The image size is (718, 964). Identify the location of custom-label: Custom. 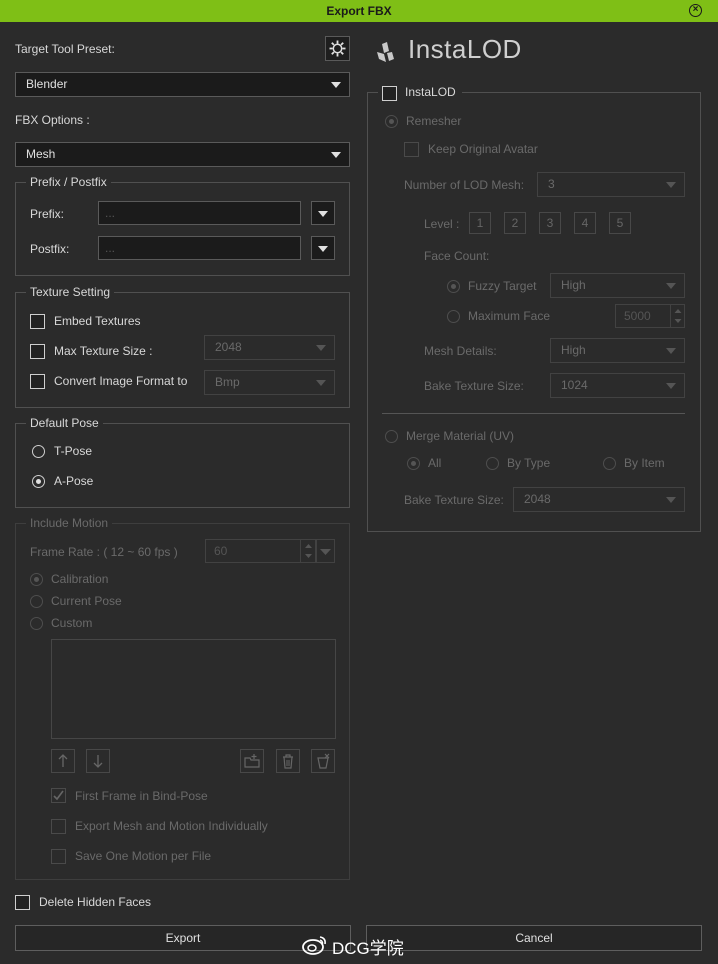
(72, 623).